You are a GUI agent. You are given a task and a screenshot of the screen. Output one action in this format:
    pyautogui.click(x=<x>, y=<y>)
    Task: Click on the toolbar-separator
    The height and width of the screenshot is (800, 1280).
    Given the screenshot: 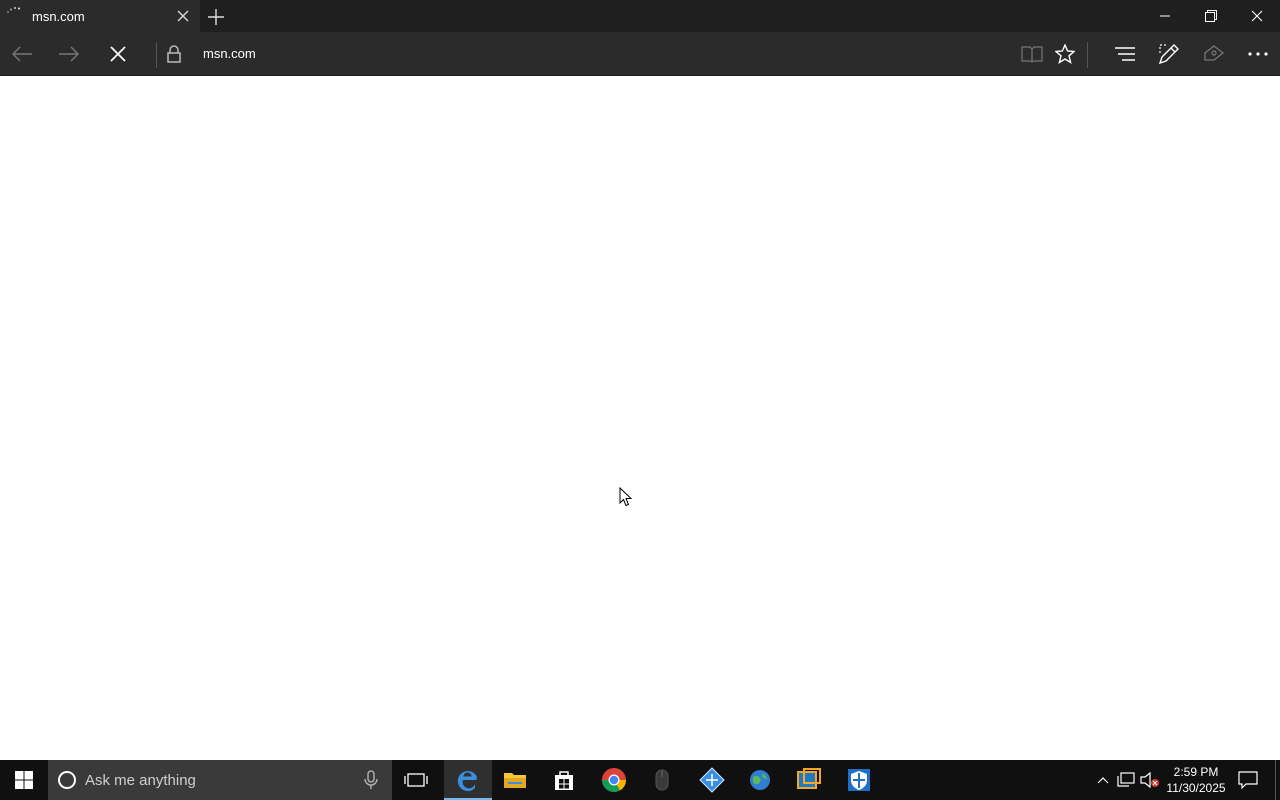 What is the action you would take?
    pyautogui.click(x=1087, y=55)
    